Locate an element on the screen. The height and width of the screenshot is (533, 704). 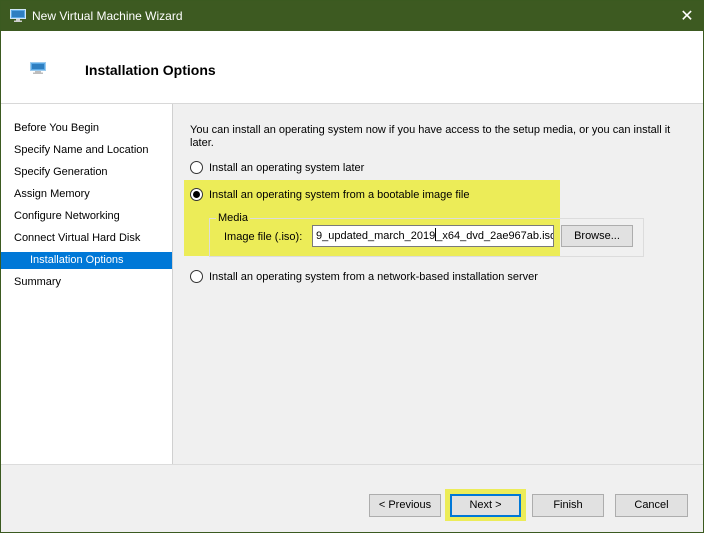
image-file-value-end: _x64_dvd_2ae967ab.iso is located at coordinates (495, 236).